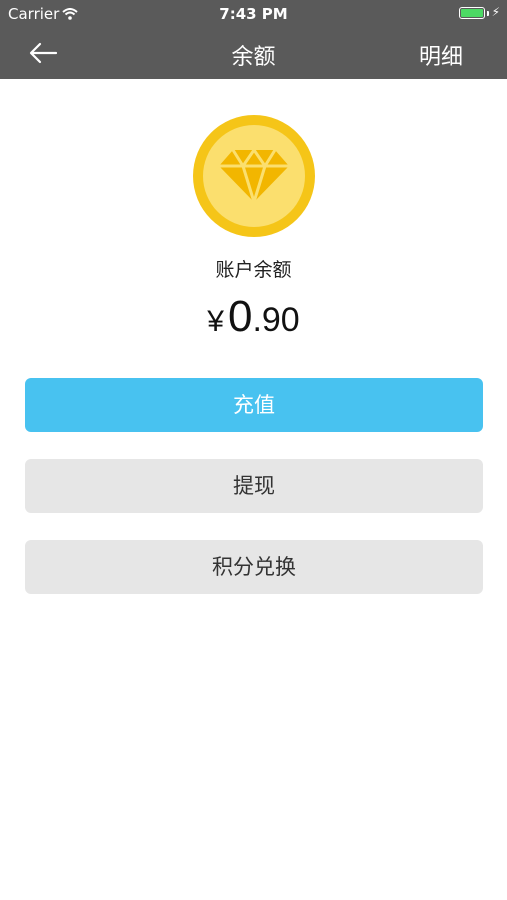 The image size is (507, 900). Describe the element at coordinates (472, 13) in the screenshot. I see `battery-icon` at that location.